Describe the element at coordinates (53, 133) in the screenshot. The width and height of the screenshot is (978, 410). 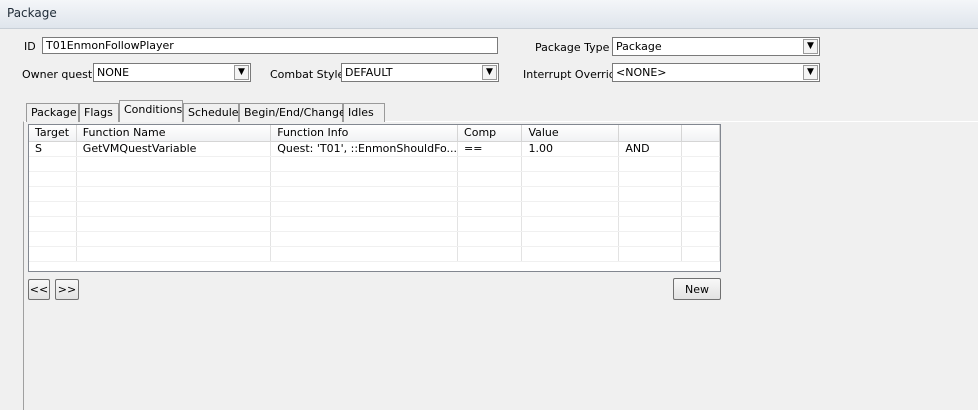
I see `column-header-target: Target` at that location.